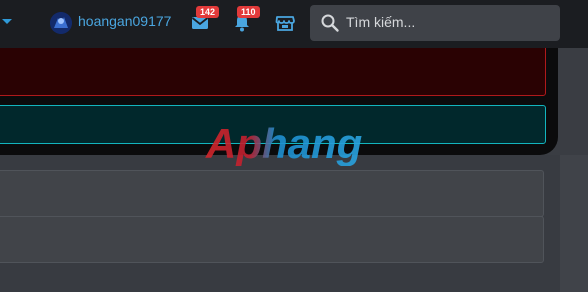 The width and height of the screenshot is (588, 292). I want to click on watermark-text: Aphang, so click(283, 144).